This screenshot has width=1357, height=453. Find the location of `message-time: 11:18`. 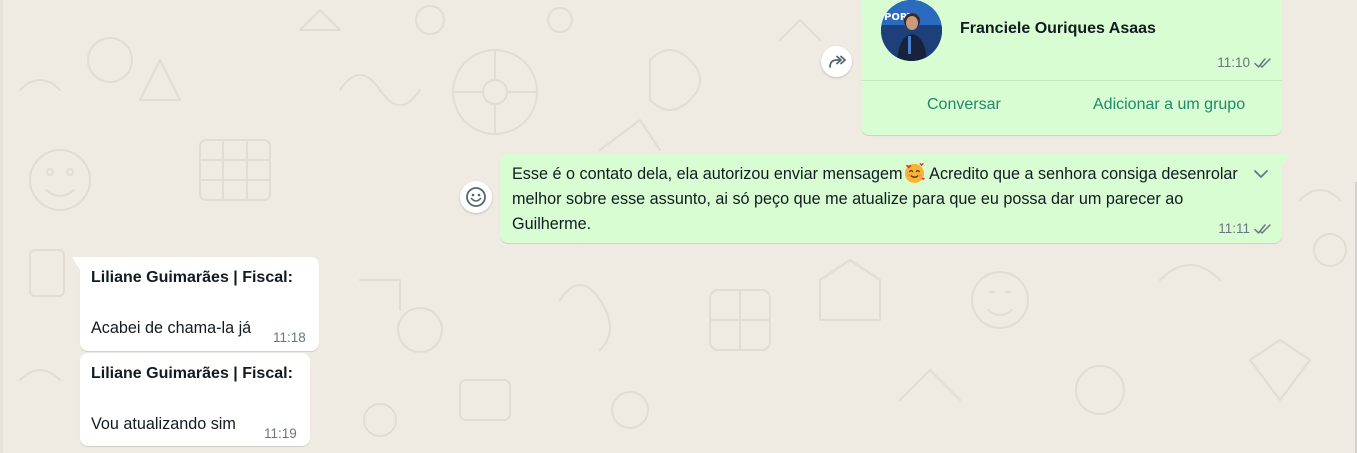

message-time: 11:18 is located at coordinates (289, 337).